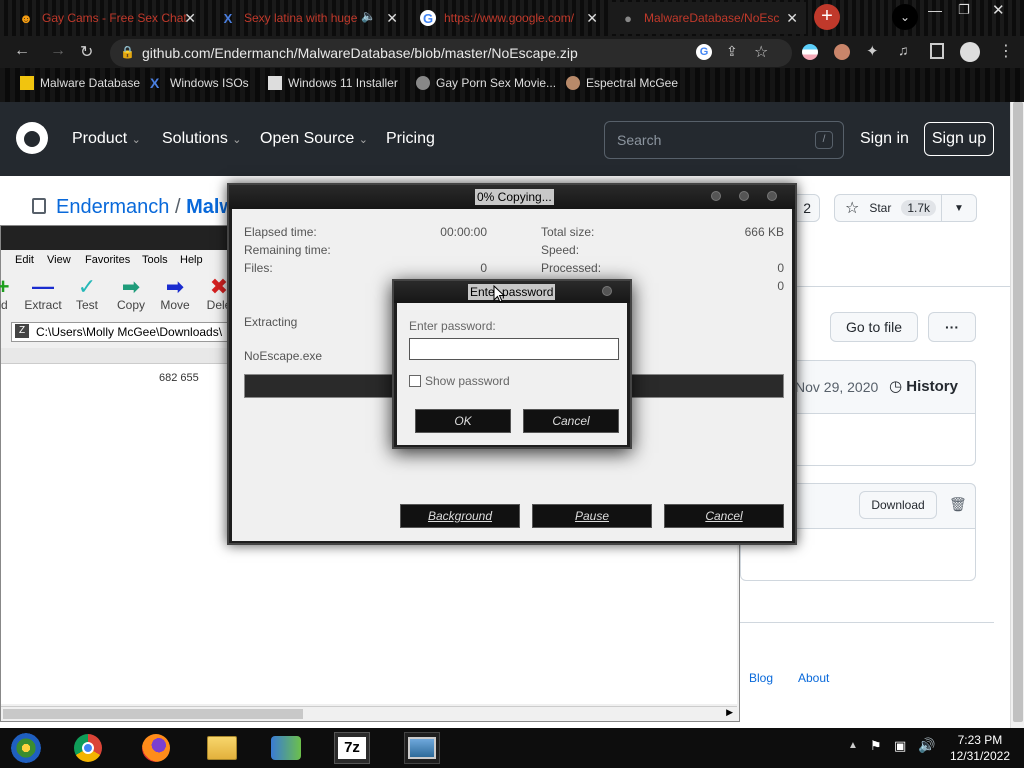 The image size is (1024, 768). Describe the element at coordinates (179, 378) in the screenshot. I see `file-size-cell: 682 655` at that location.